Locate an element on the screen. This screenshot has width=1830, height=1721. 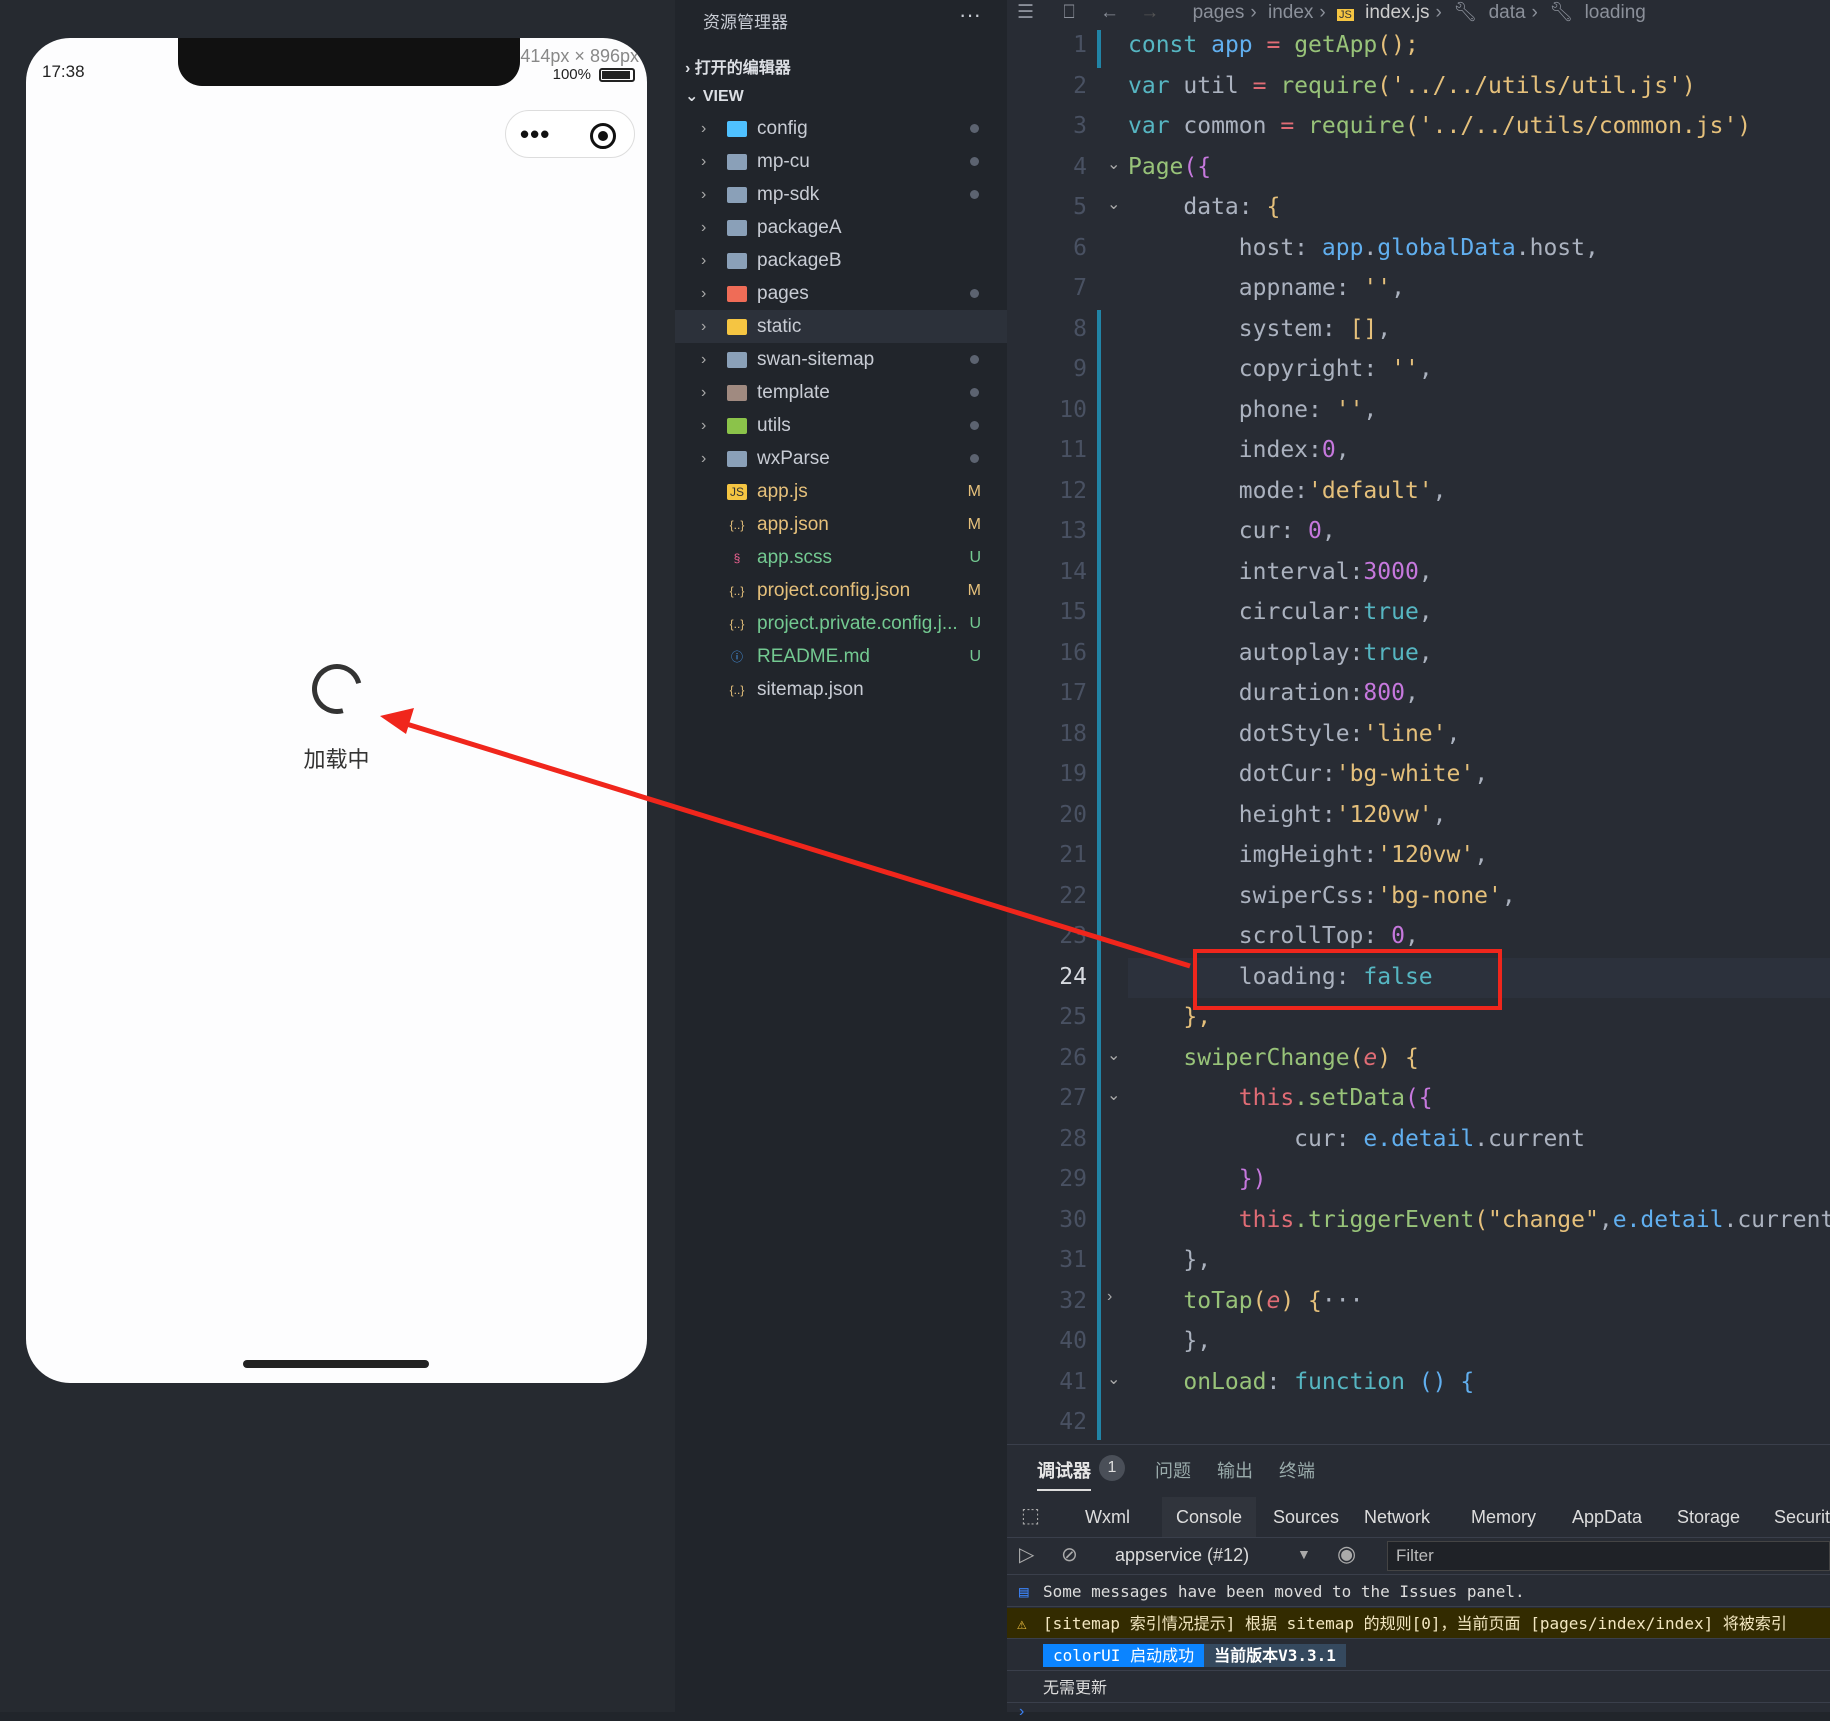
code-line: circular:true, is located at coordinates (1280, 612).